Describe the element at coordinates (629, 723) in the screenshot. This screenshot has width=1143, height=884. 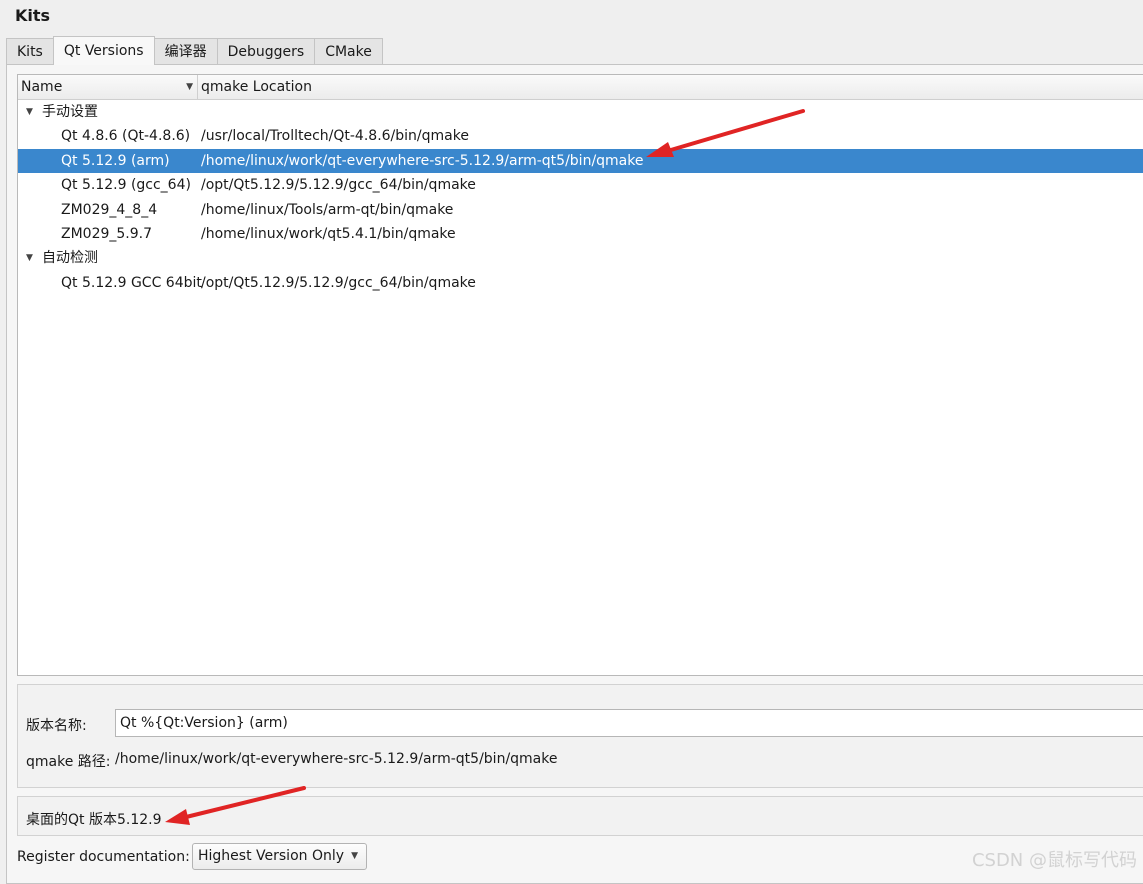
I see `version-name-input` at that location.